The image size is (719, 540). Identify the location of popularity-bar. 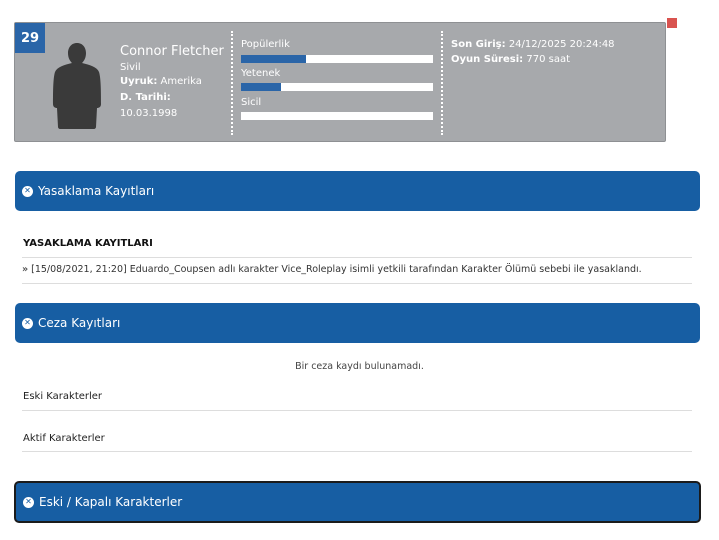
(337, 59).